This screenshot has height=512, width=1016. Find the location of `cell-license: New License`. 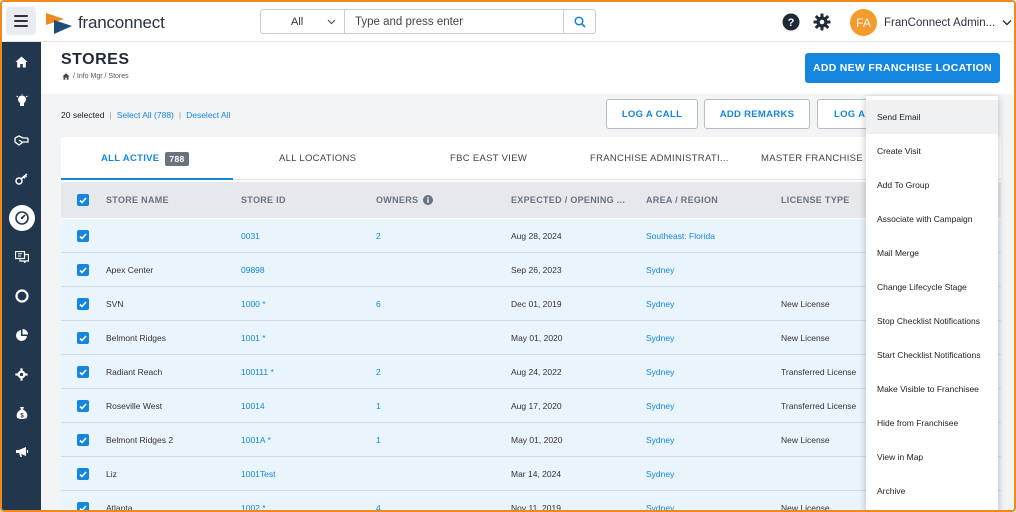

cell-license: New License is located at coordinates (805, 303).